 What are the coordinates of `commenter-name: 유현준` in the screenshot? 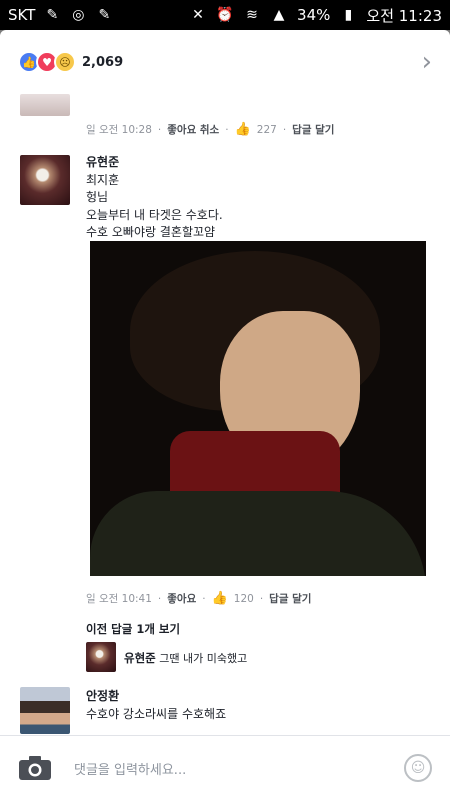 It's located at (154, 163).